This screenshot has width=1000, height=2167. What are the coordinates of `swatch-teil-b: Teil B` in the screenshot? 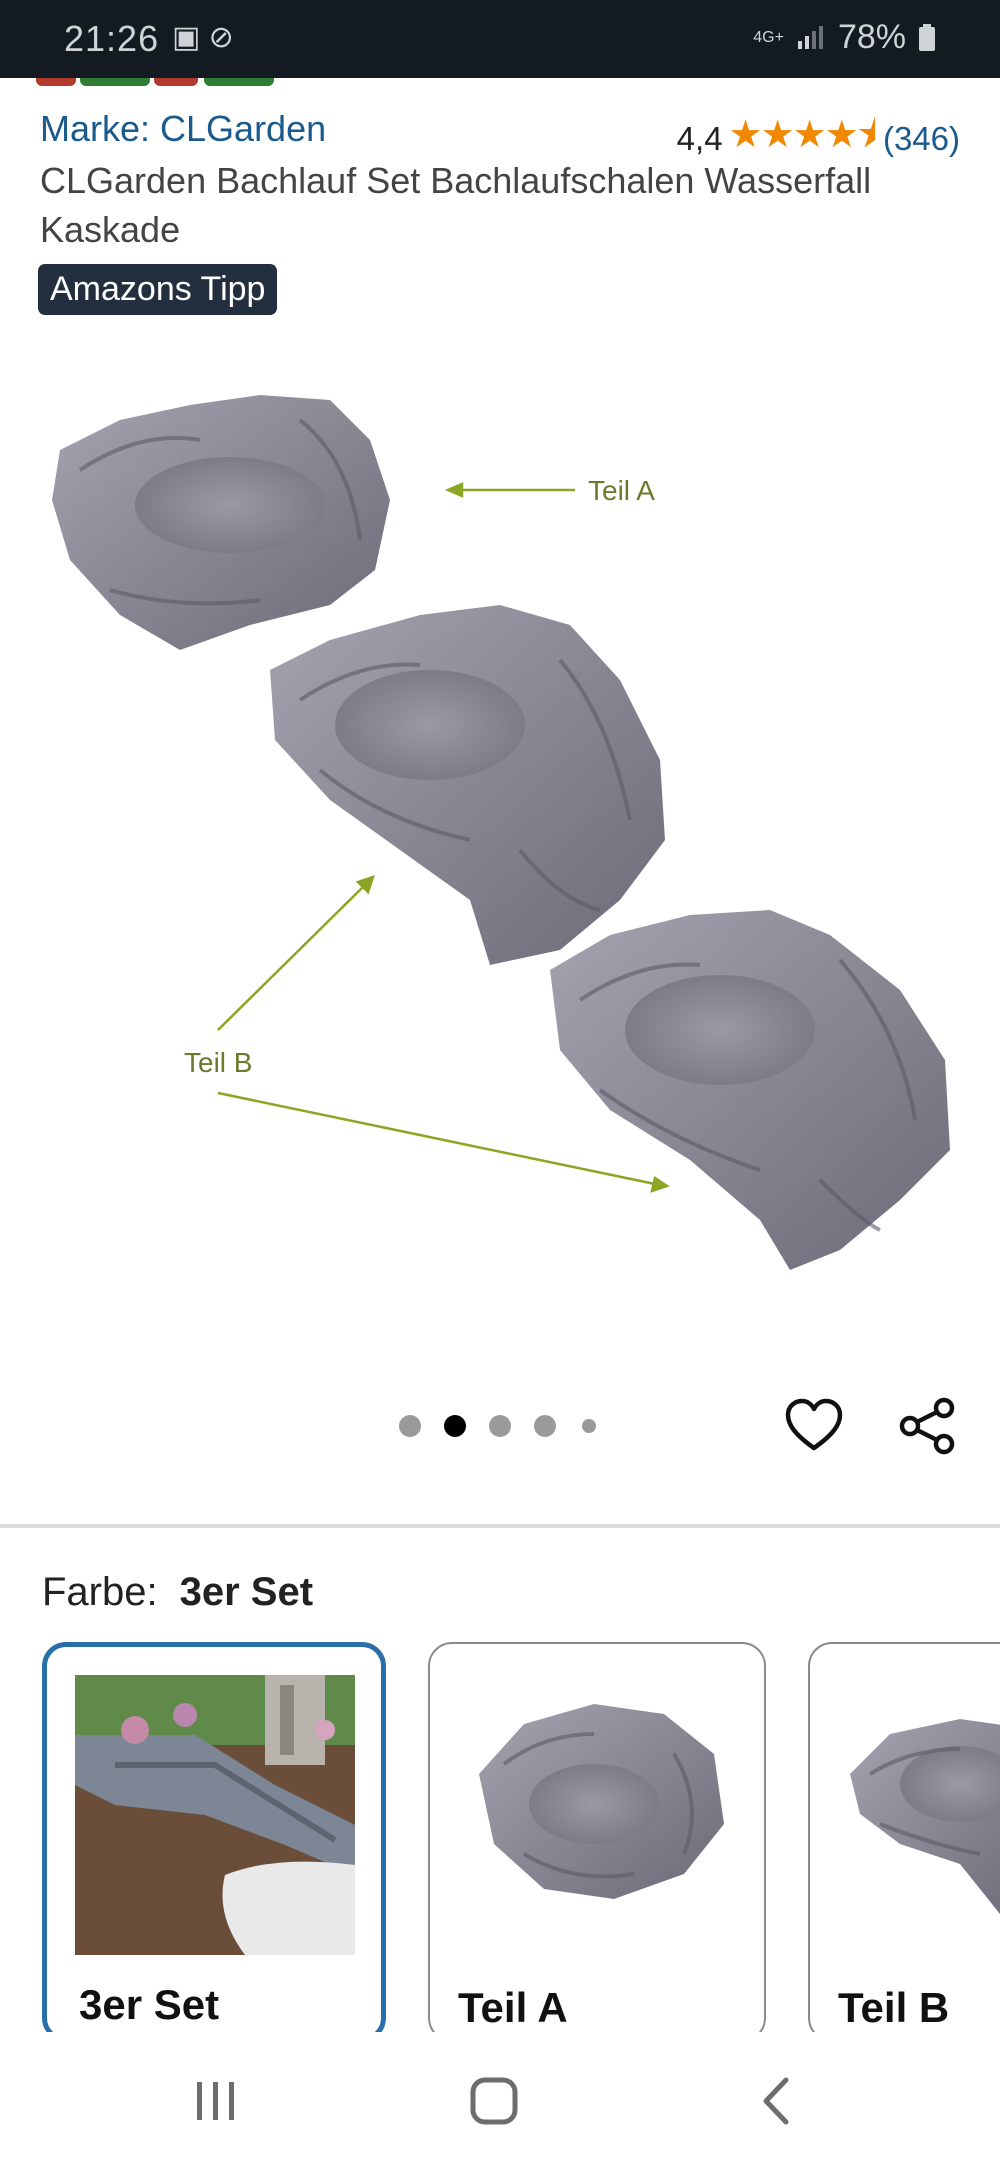 It's located at (904, 1842).